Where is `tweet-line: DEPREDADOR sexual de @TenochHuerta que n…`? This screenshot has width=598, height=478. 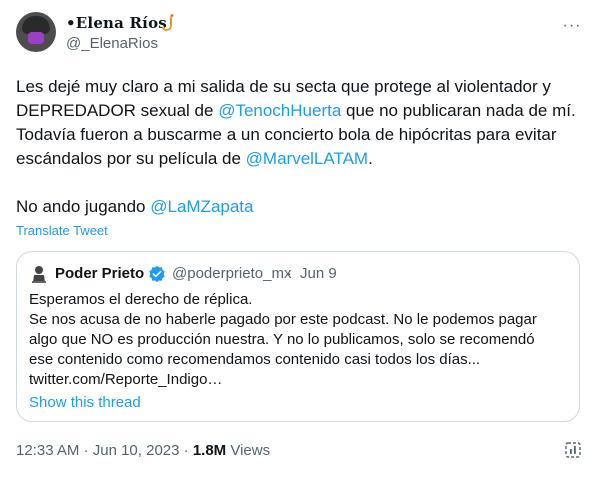 tweet-line: DEPREDADOR sexual de @TenochHuerta que n… is located at coordinates (299, 111).